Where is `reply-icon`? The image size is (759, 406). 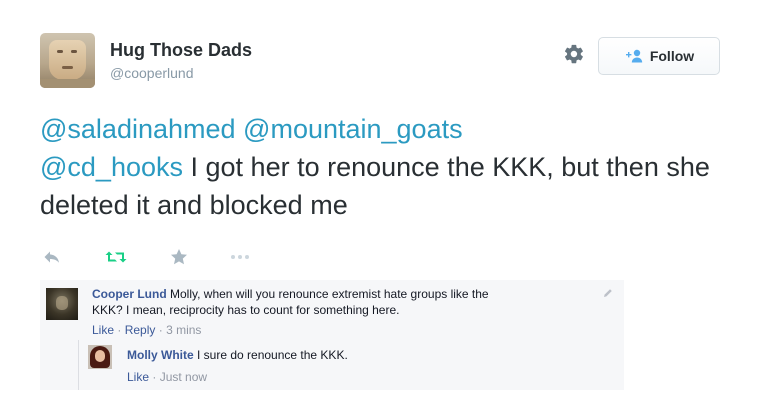 reply-icon is located at coordinates (51, 257).